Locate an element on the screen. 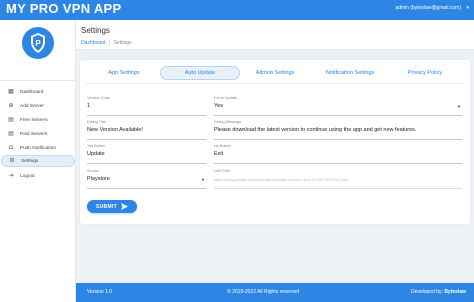 Image resolution: width=474 pixels, height=302 pixels. shield-icon: P is located at coordinates (38, 43).